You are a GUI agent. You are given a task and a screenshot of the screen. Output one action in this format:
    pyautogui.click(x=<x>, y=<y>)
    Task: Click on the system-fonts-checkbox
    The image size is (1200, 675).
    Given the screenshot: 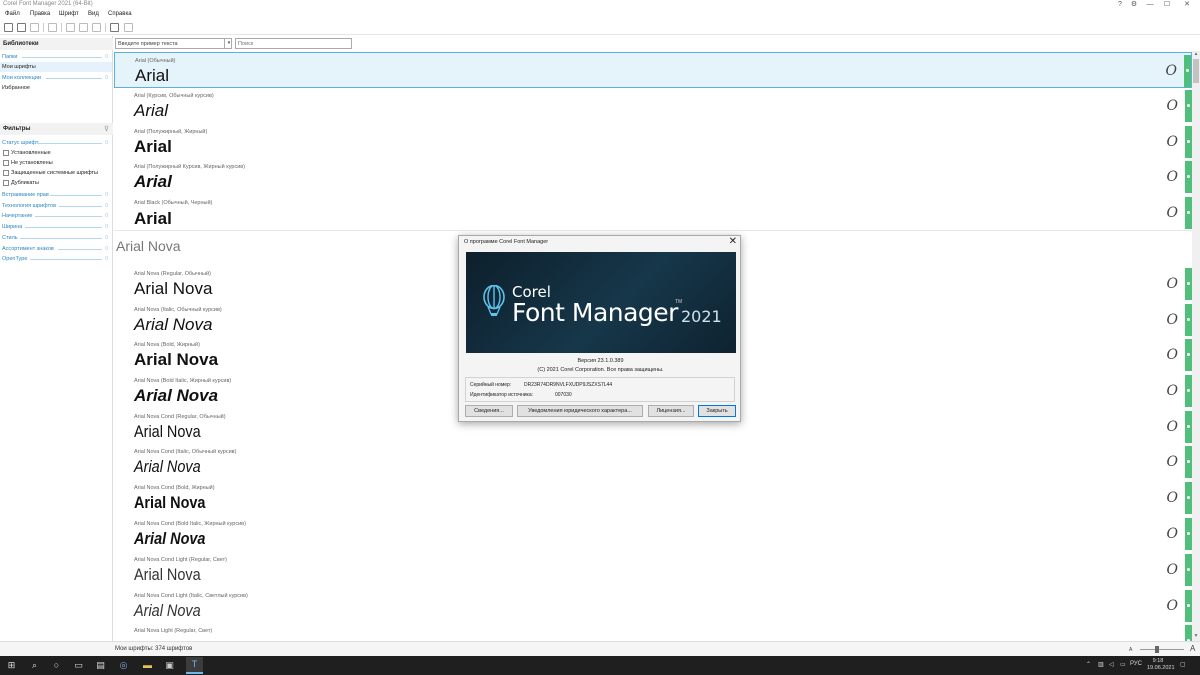 What is the action you would take?
    pyautogui.click(x=6, y=173)
    